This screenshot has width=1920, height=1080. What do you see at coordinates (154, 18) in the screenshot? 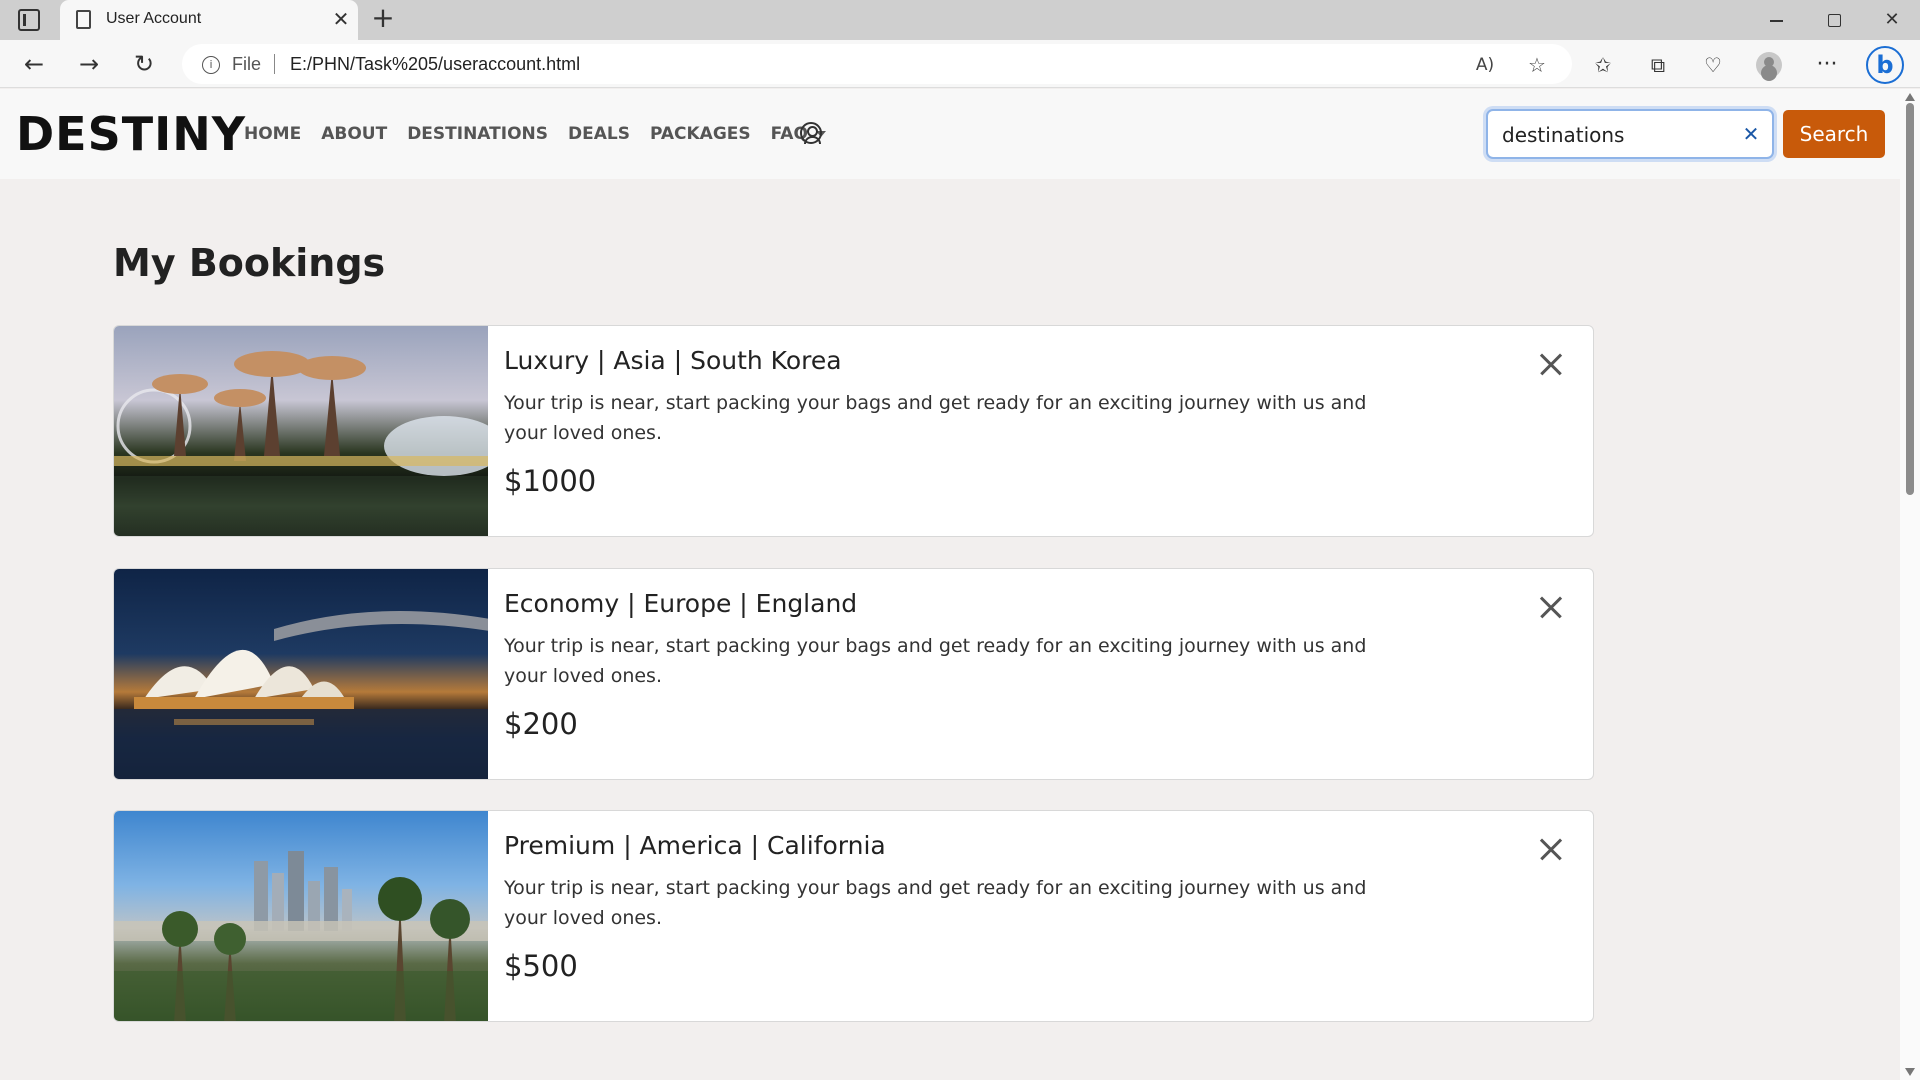
I see `tab-title: User Account` at bounding box center [154, 18].